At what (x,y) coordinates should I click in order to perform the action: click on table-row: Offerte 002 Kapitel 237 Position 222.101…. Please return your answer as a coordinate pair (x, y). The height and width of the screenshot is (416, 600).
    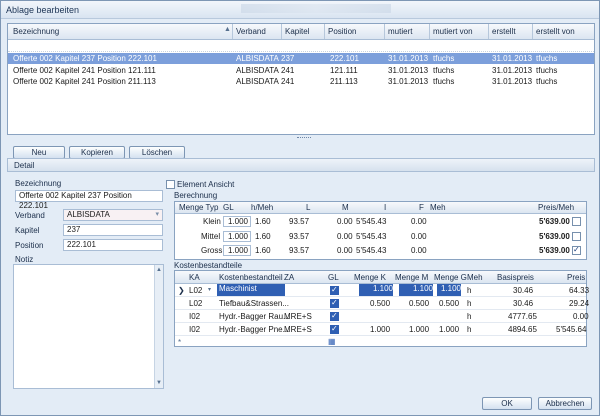
    Looking at the image, I should click on (301, 58).